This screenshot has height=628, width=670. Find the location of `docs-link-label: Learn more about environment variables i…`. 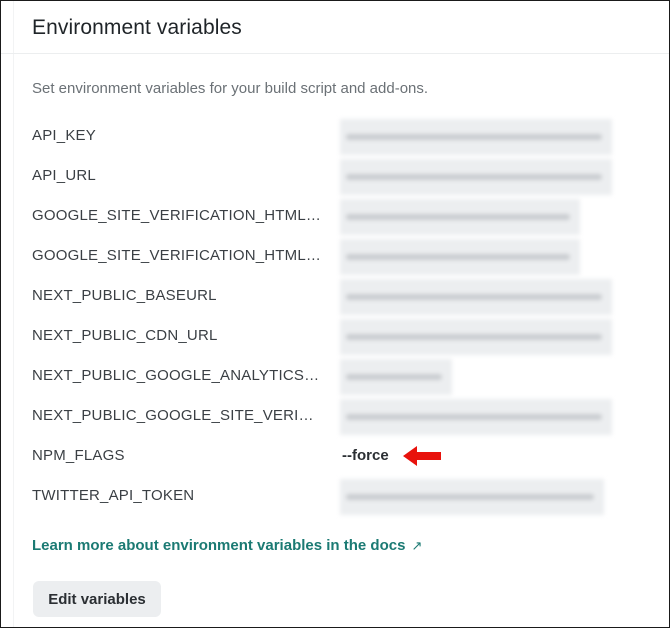

docs-link-label: Learn more about environment variables i… is located at coordinates (219, 545).